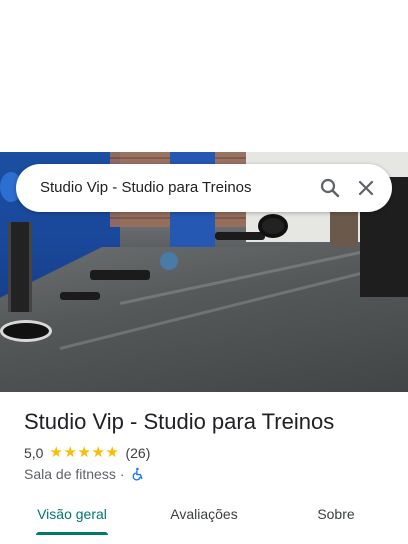 The image size is (408, 544). Describe the element at coordinates (26, 331) in the screenshot. I see `photo-trampoline` at that location.